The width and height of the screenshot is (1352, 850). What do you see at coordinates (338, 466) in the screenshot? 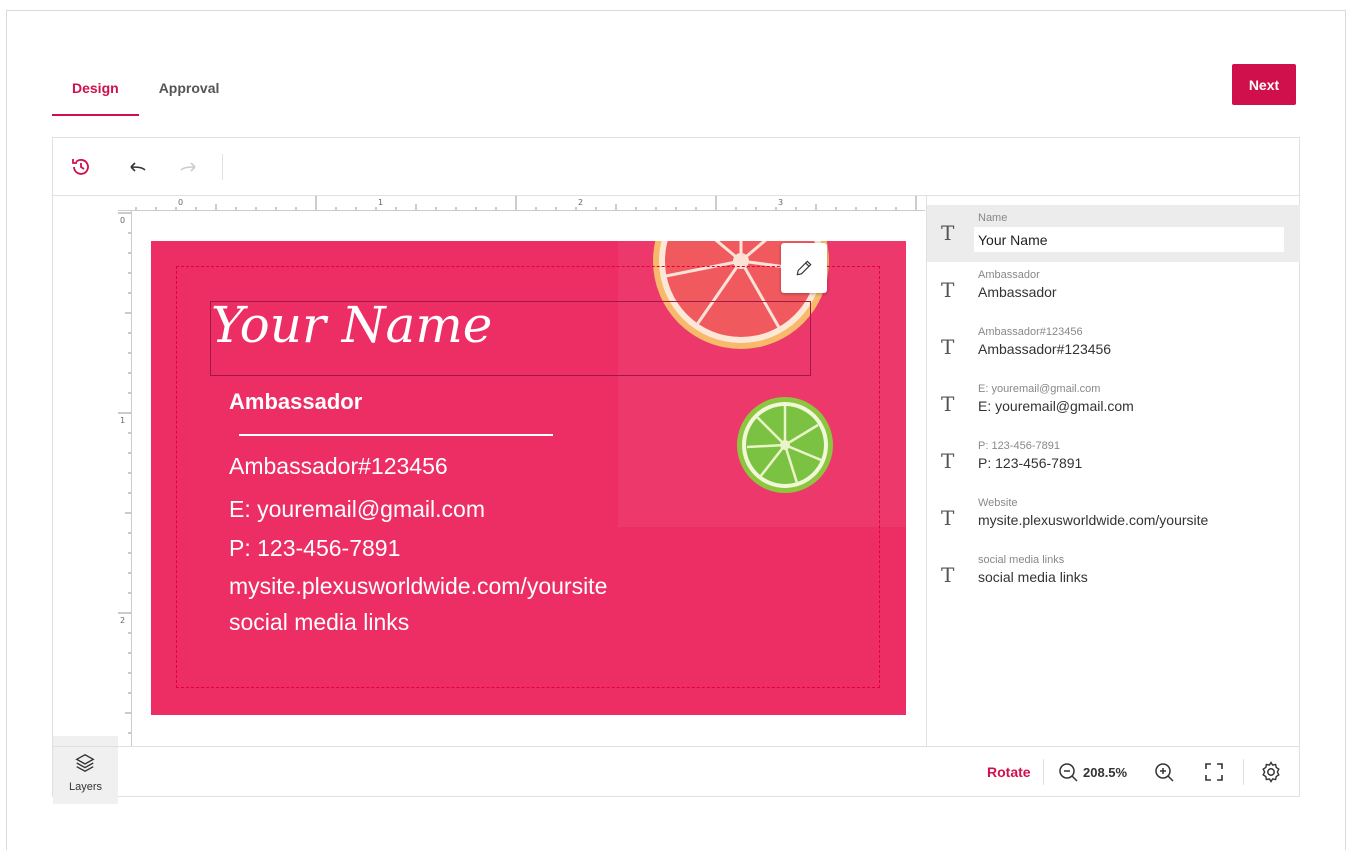
I see `card-id-text: Ambassador#123456` at bounding box center [338, 466].